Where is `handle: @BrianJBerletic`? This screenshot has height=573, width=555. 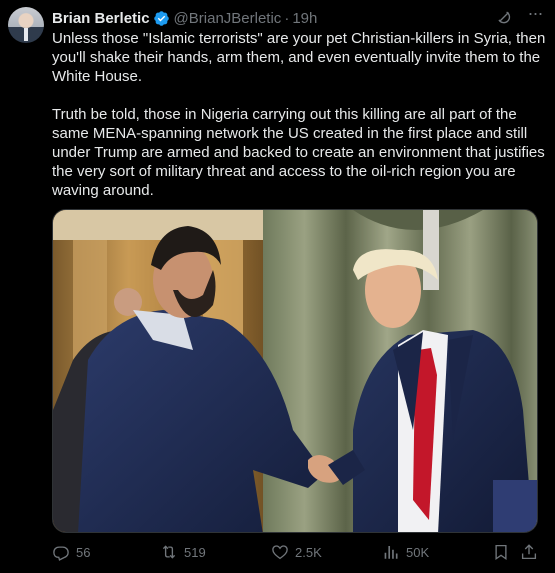
handle: @BrianJBerletic is located at coordinates (228, 18).